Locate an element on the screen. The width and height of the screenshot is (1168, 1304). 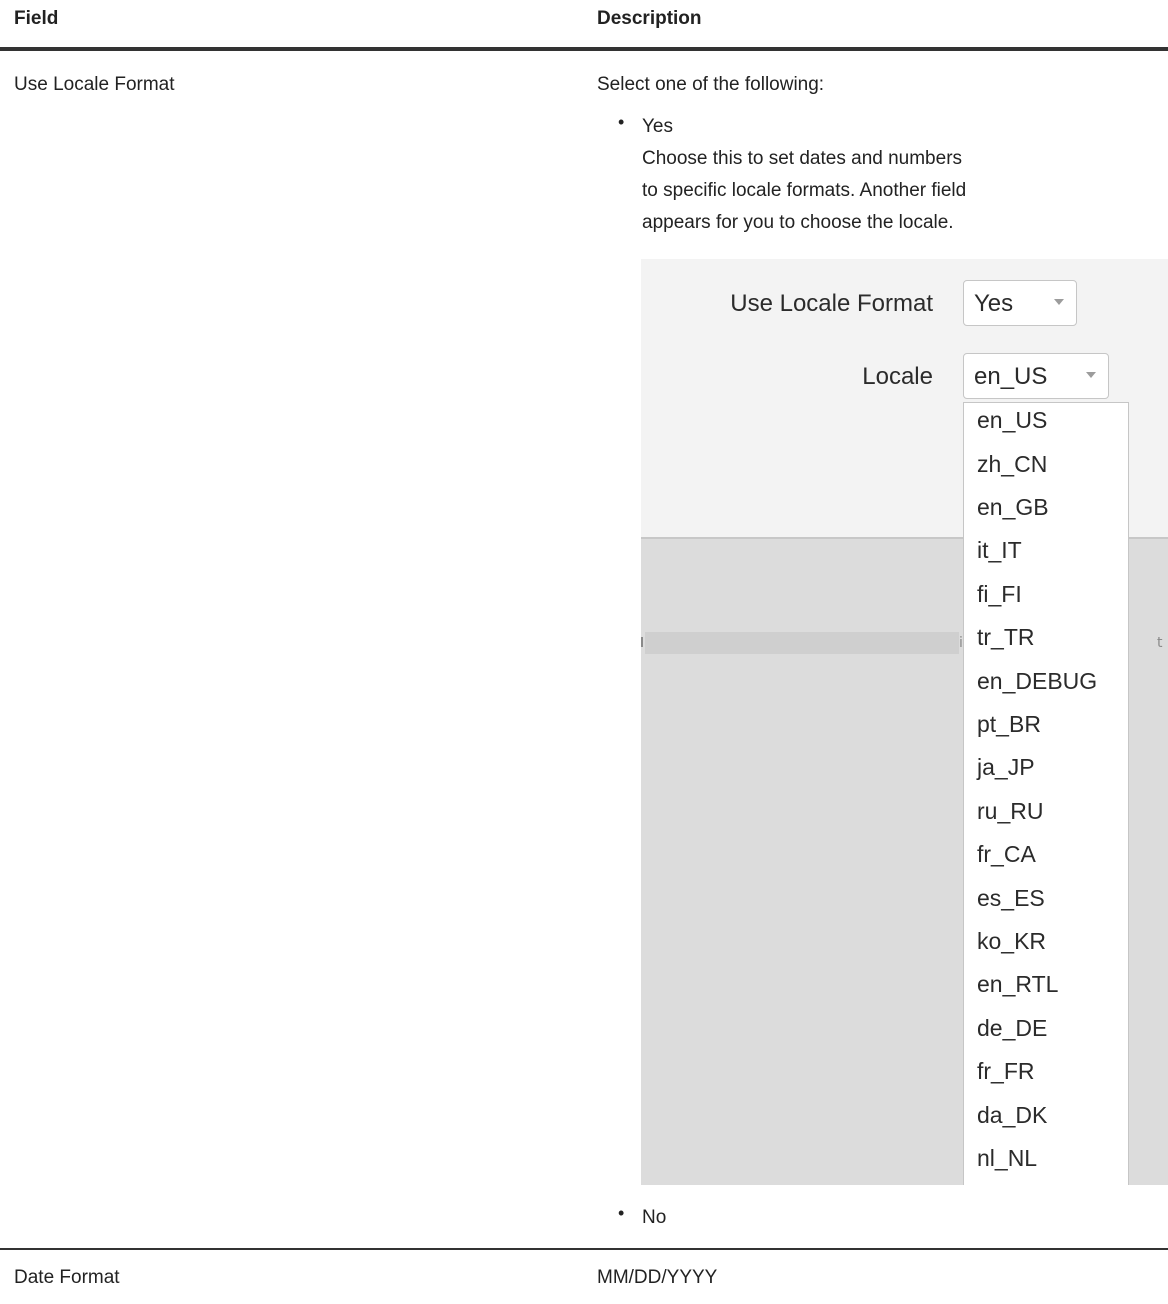
locale-option: en_GB is located at coordinates (1013, 507).